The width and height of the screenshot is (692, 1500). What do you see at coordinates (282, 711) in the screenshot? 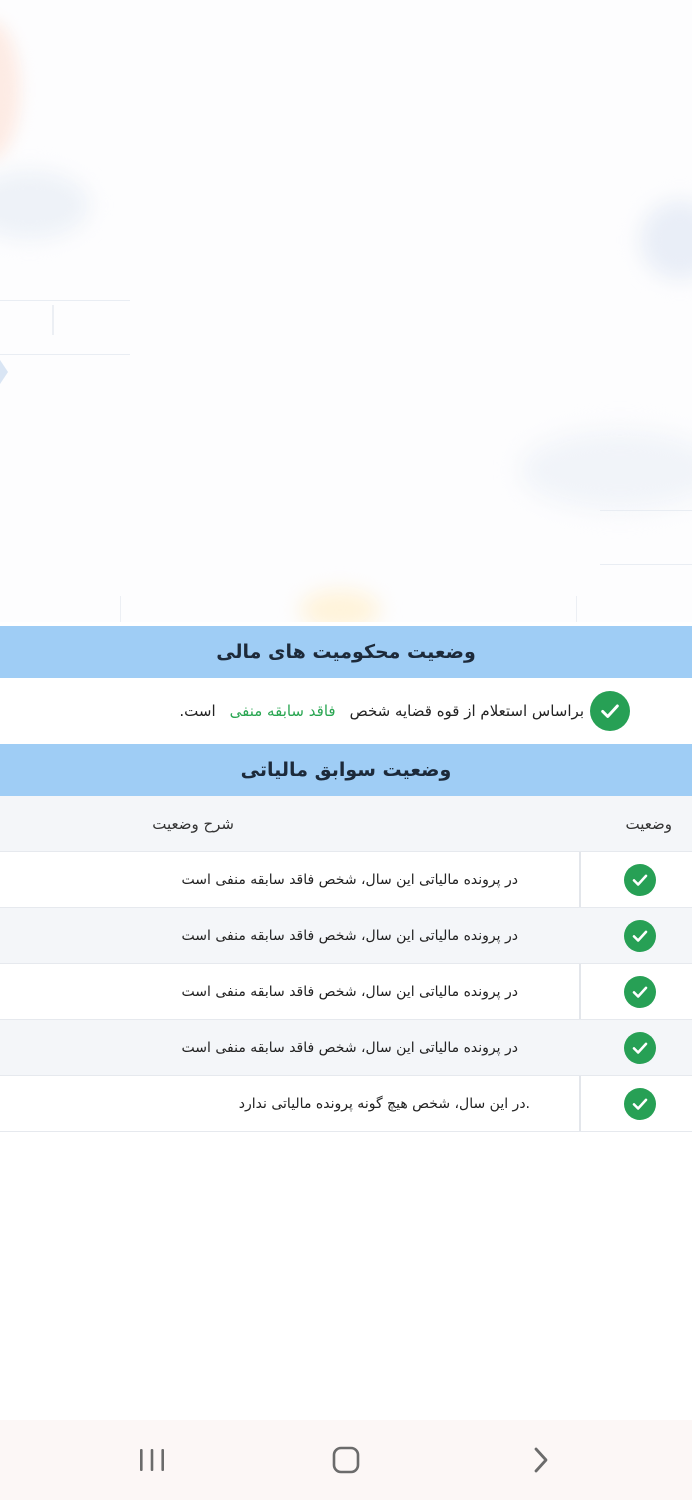
I see `status-highlight: فاقد سابقه منفی` at bounding box center [282, 711].